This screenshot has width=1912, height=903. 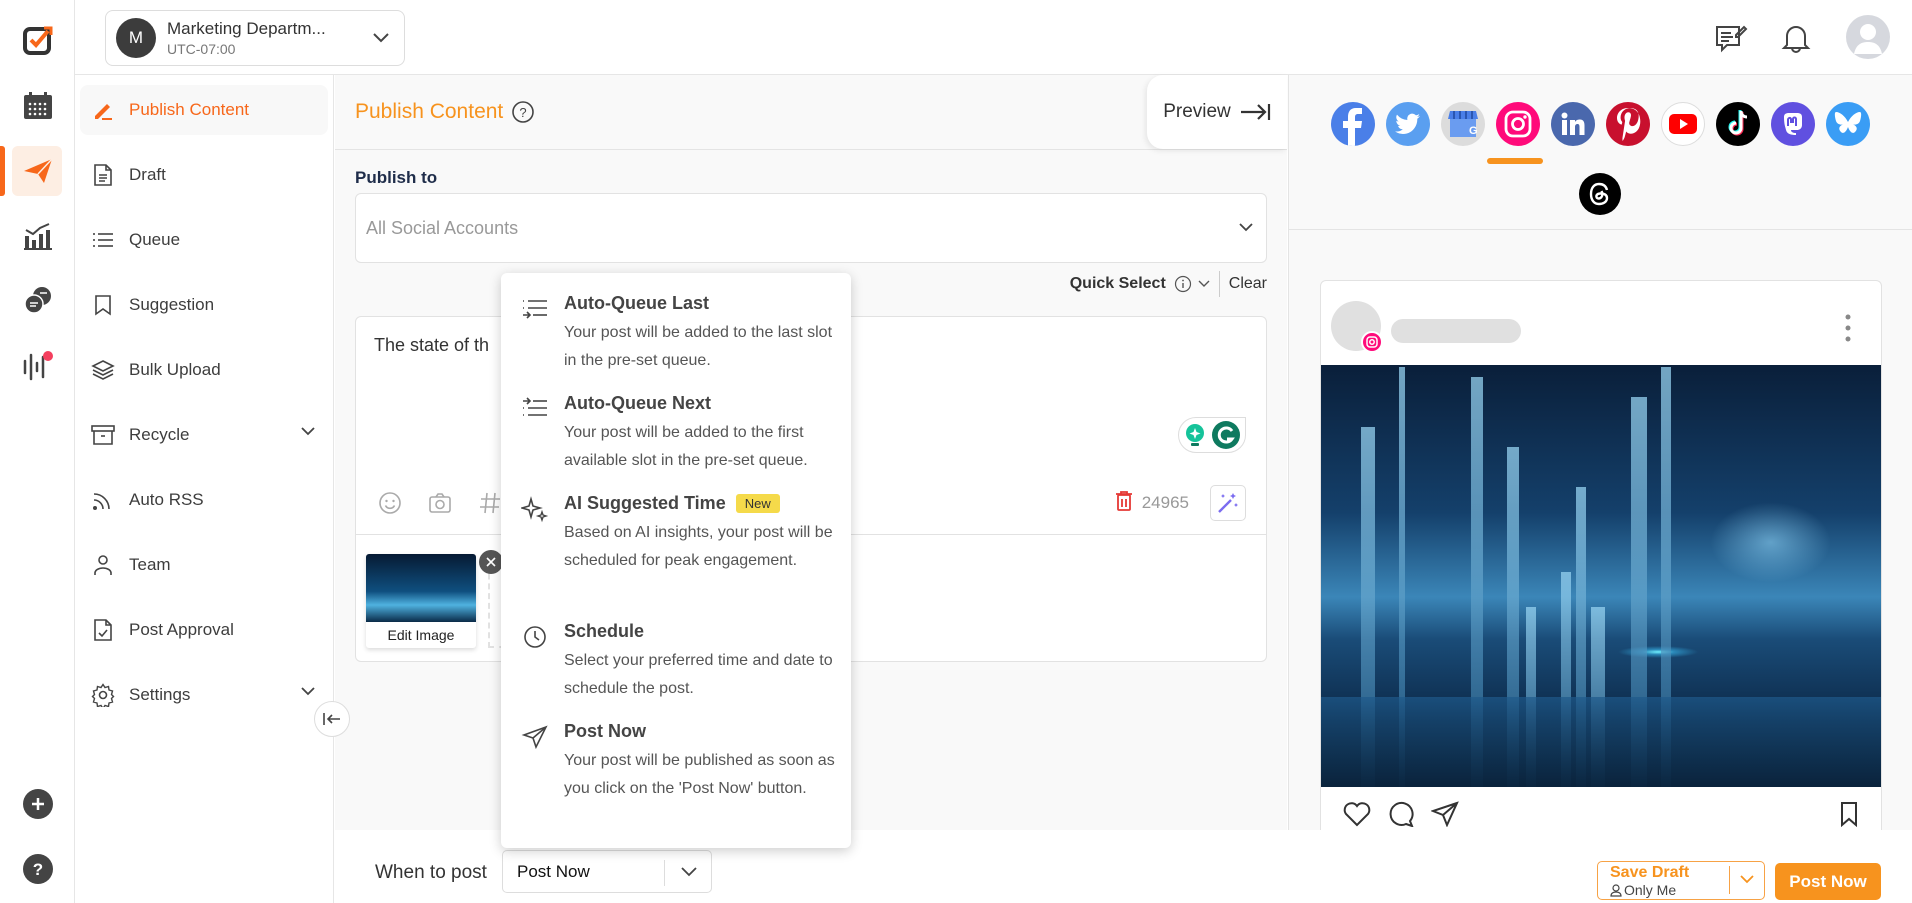 What do you see at coordinates (1183, 284) in the screenshot?
I see `info-icon` at bounding box center [1183, 284].